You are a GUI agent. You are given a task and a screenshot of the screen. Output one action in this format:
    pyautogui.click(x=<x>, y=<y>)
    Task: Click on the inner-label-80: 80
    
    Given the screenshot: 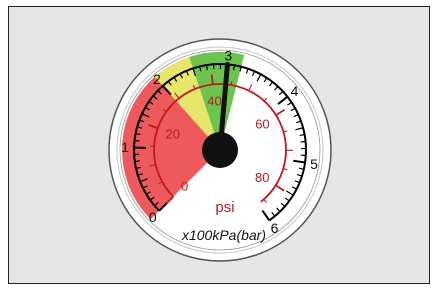 What is the action you would take?
    pyautogui.click(x=262, y=177)
    